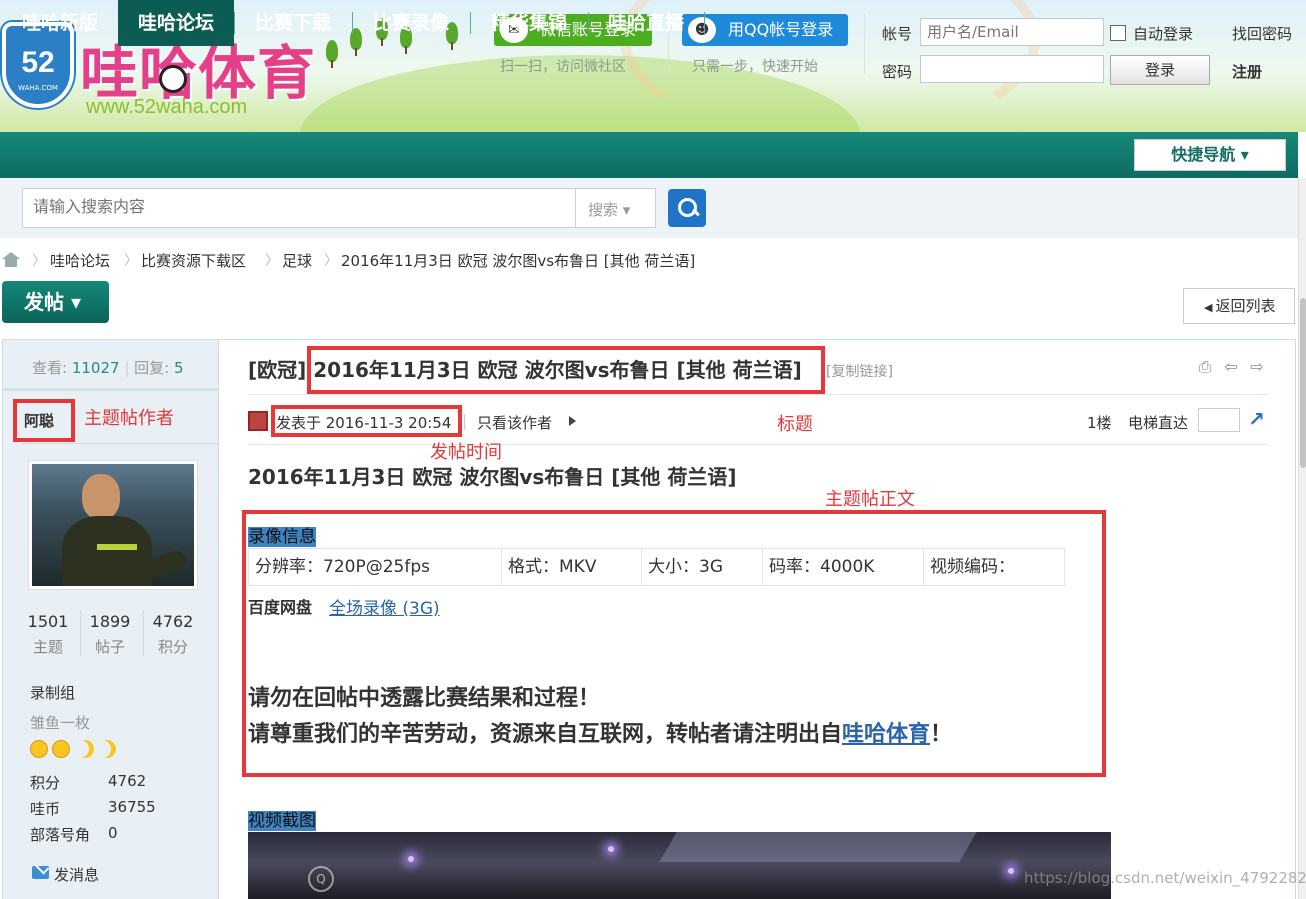 This screenshot has width=1306, height=899. I want to click on post-heading: 2016年11月3日 欧冠 波尔图vs布鲁日 [其他 荷兰语], so click(492, 477).